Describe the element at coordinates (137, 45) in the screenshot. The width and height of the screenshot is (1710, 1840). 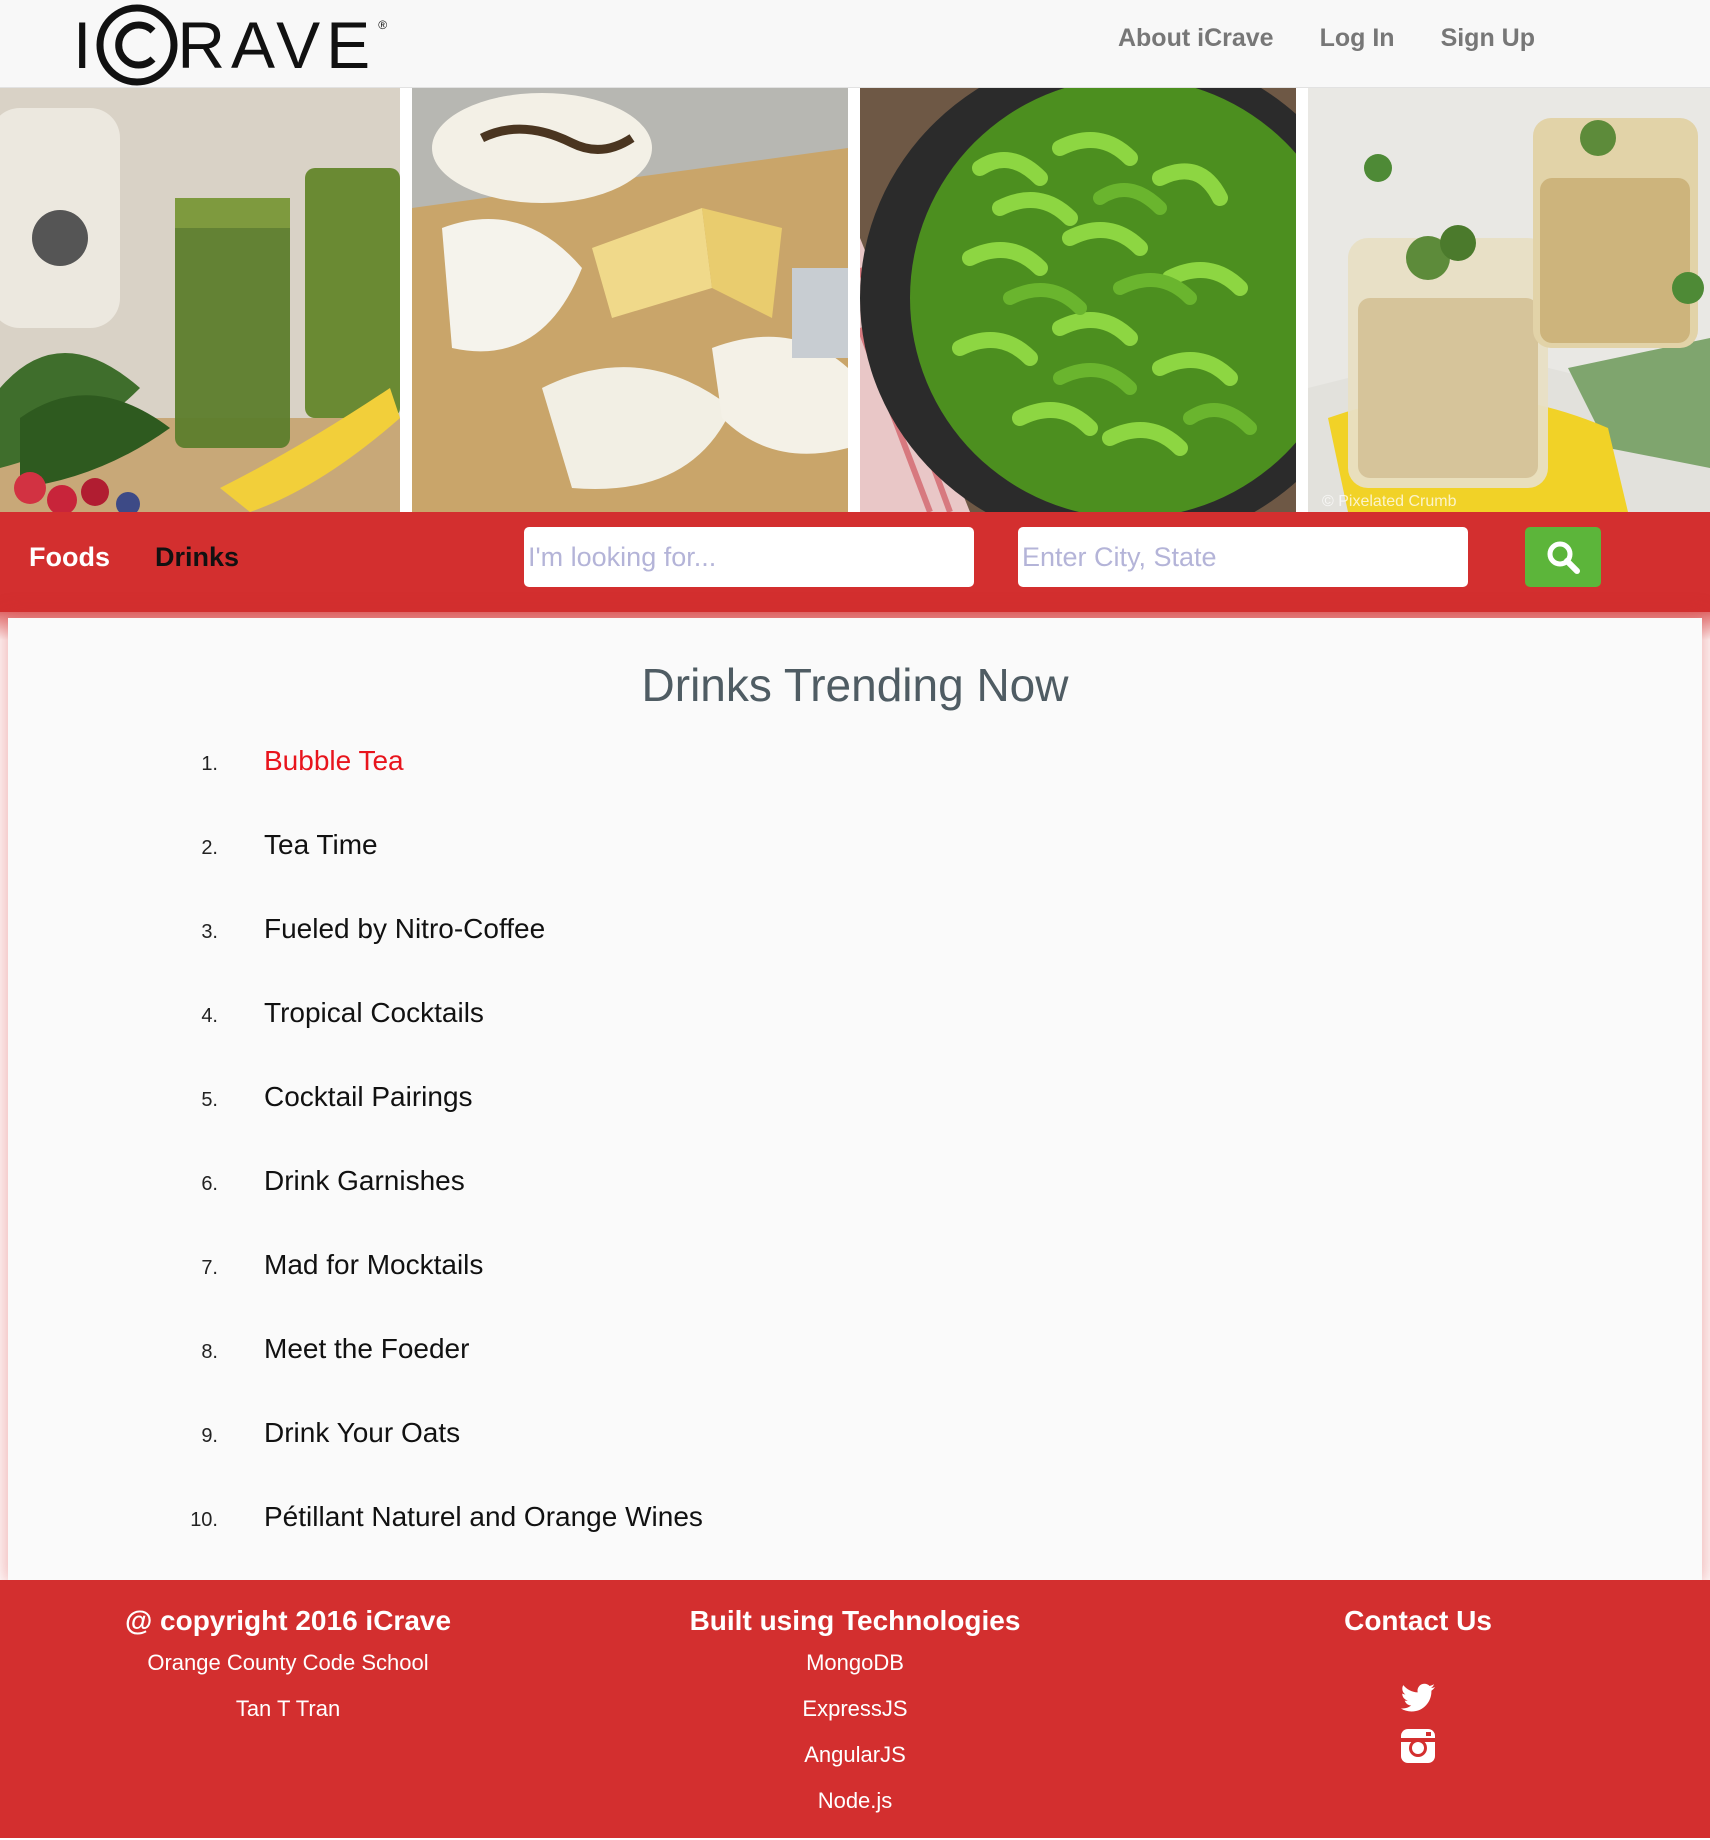
I see `logo-c-mark` at that location.